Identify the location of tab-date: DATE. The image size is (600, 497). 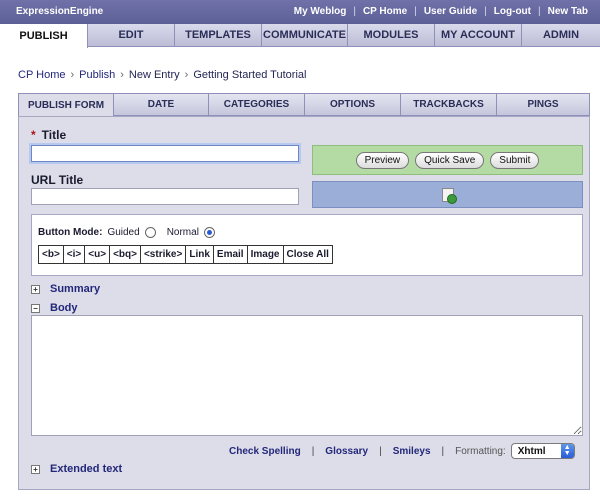
(161, 104).